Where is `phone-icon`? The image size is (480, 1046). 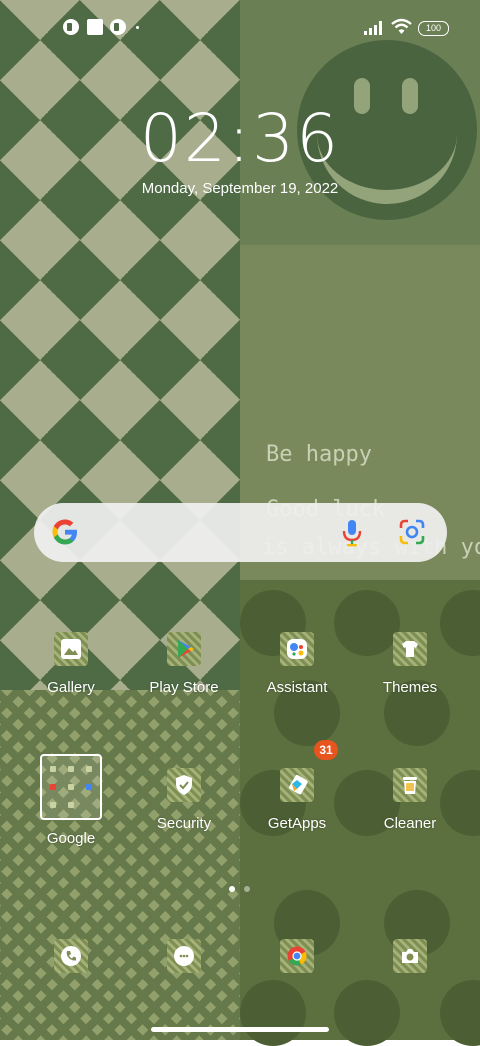
phone-icon is located at coordinates (71, 956).